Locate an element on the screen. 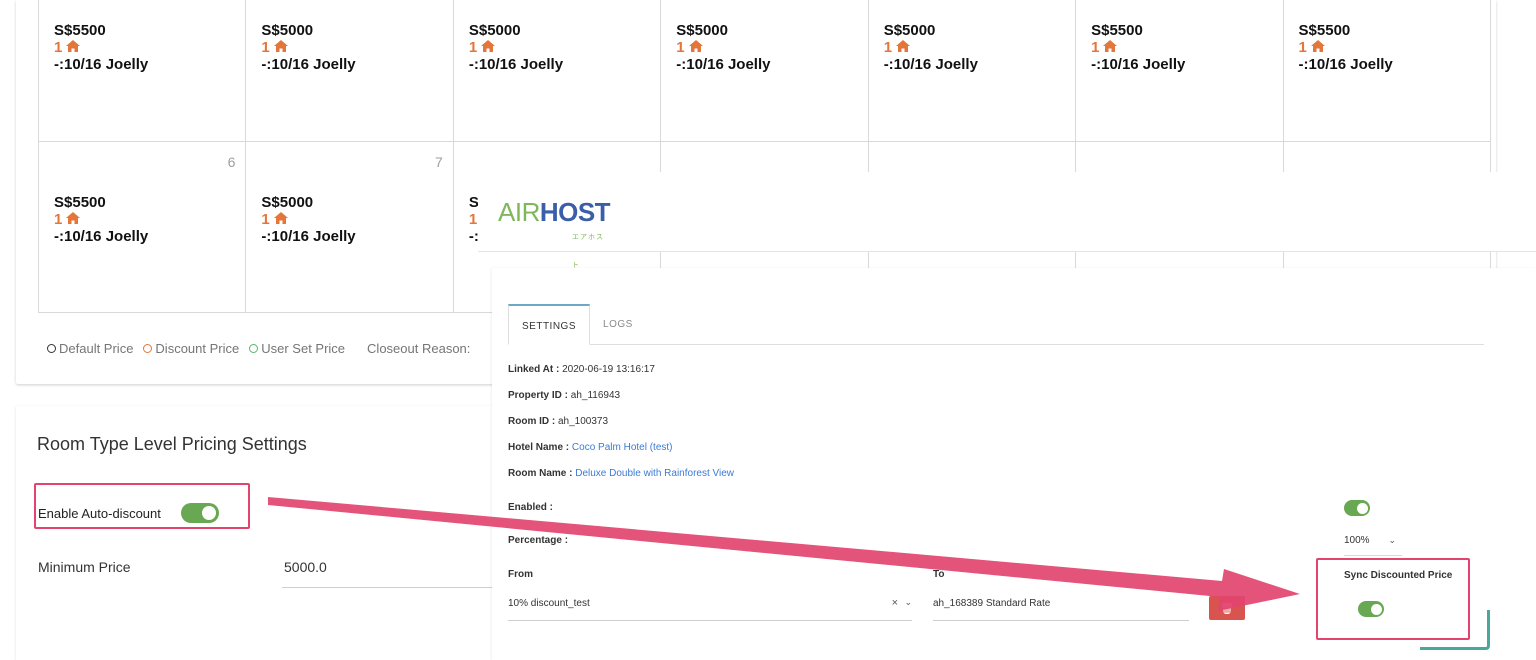 Image resolution: width=1536 pixels, height=660 pixels. enabled-label: Enabled : is located at coordinates (531, 507).